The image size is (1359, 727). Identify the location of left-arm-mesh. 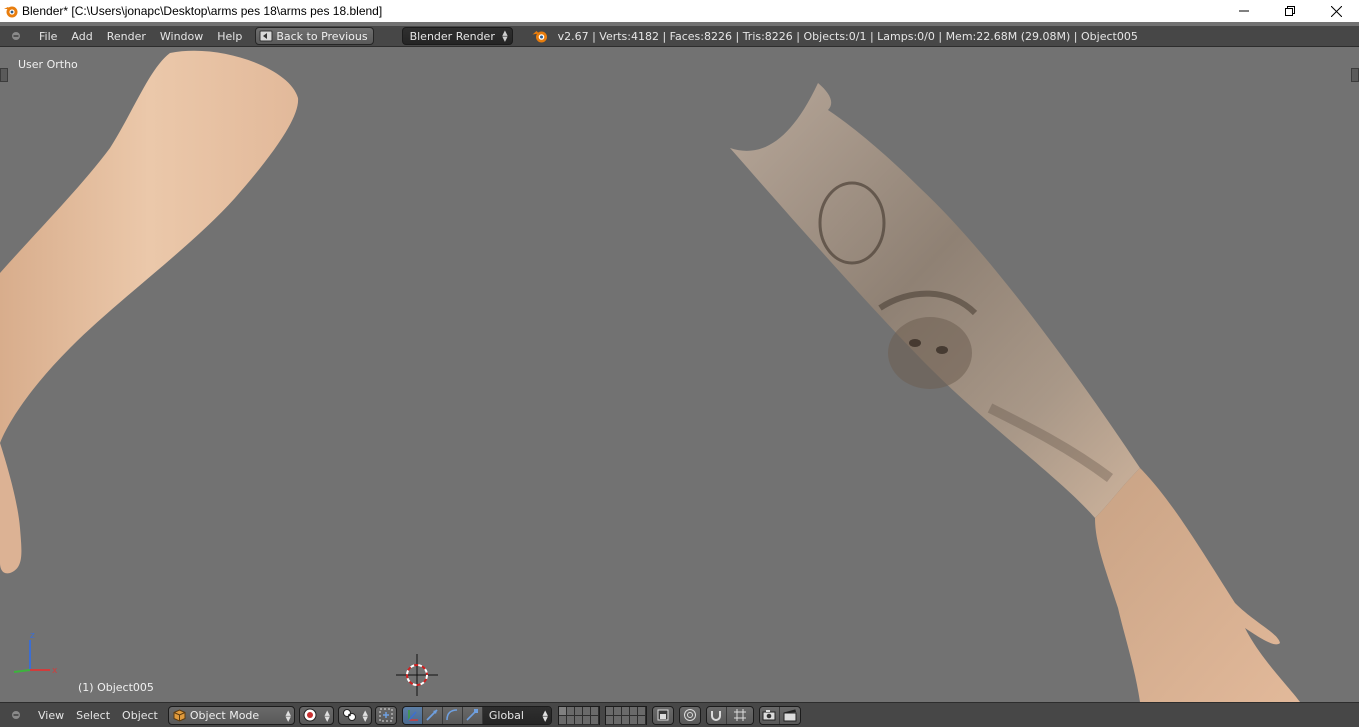
(149, 246).